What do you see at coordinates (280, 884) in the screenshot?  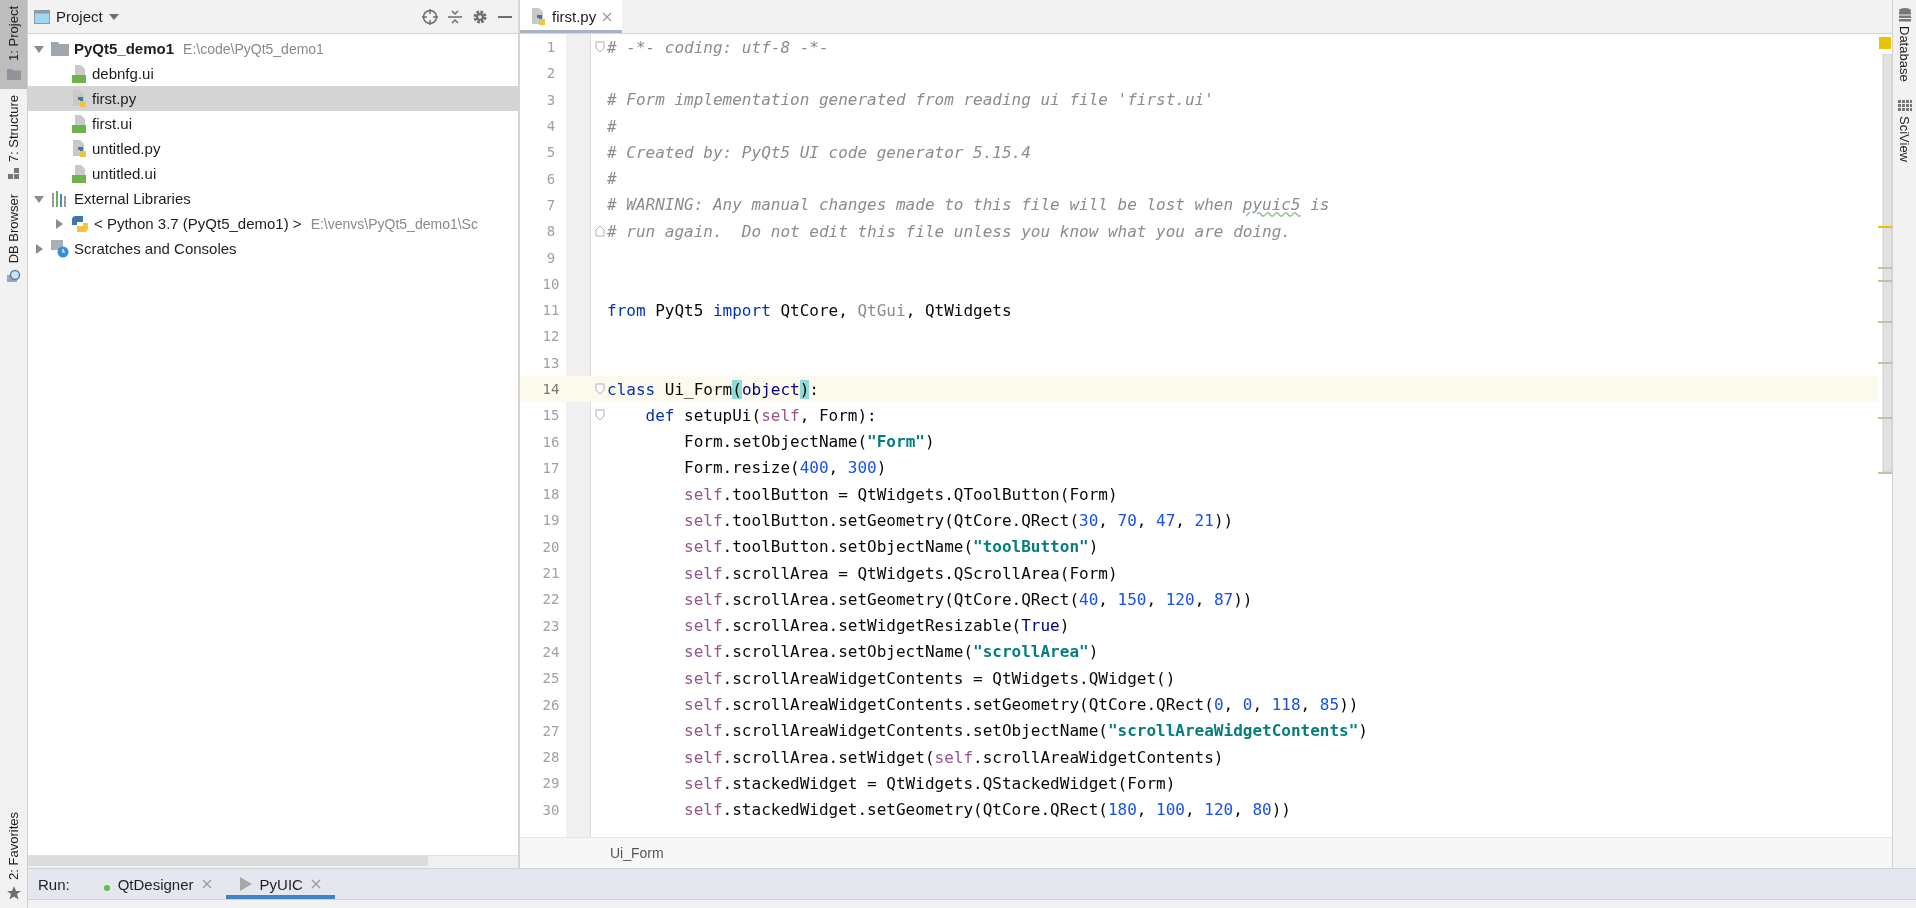 I see `run-tab: PyUIC` at bounding box center [280, 884].